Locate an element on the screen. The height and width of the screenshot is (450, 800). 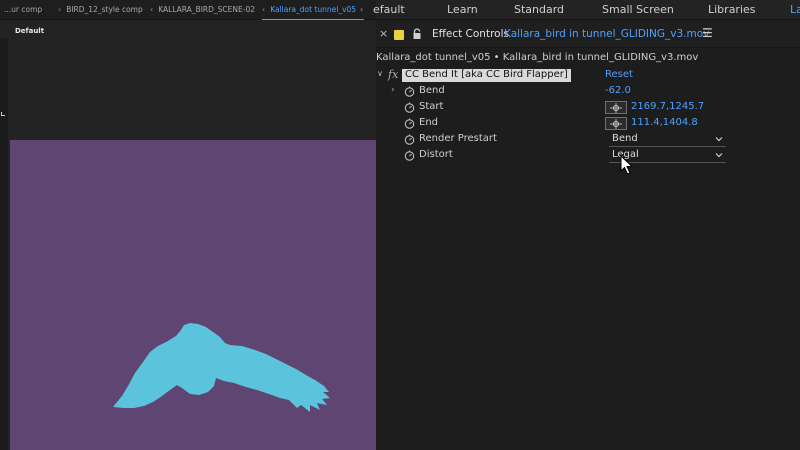
workspace-default: efault is located at coordinates (389, 10).